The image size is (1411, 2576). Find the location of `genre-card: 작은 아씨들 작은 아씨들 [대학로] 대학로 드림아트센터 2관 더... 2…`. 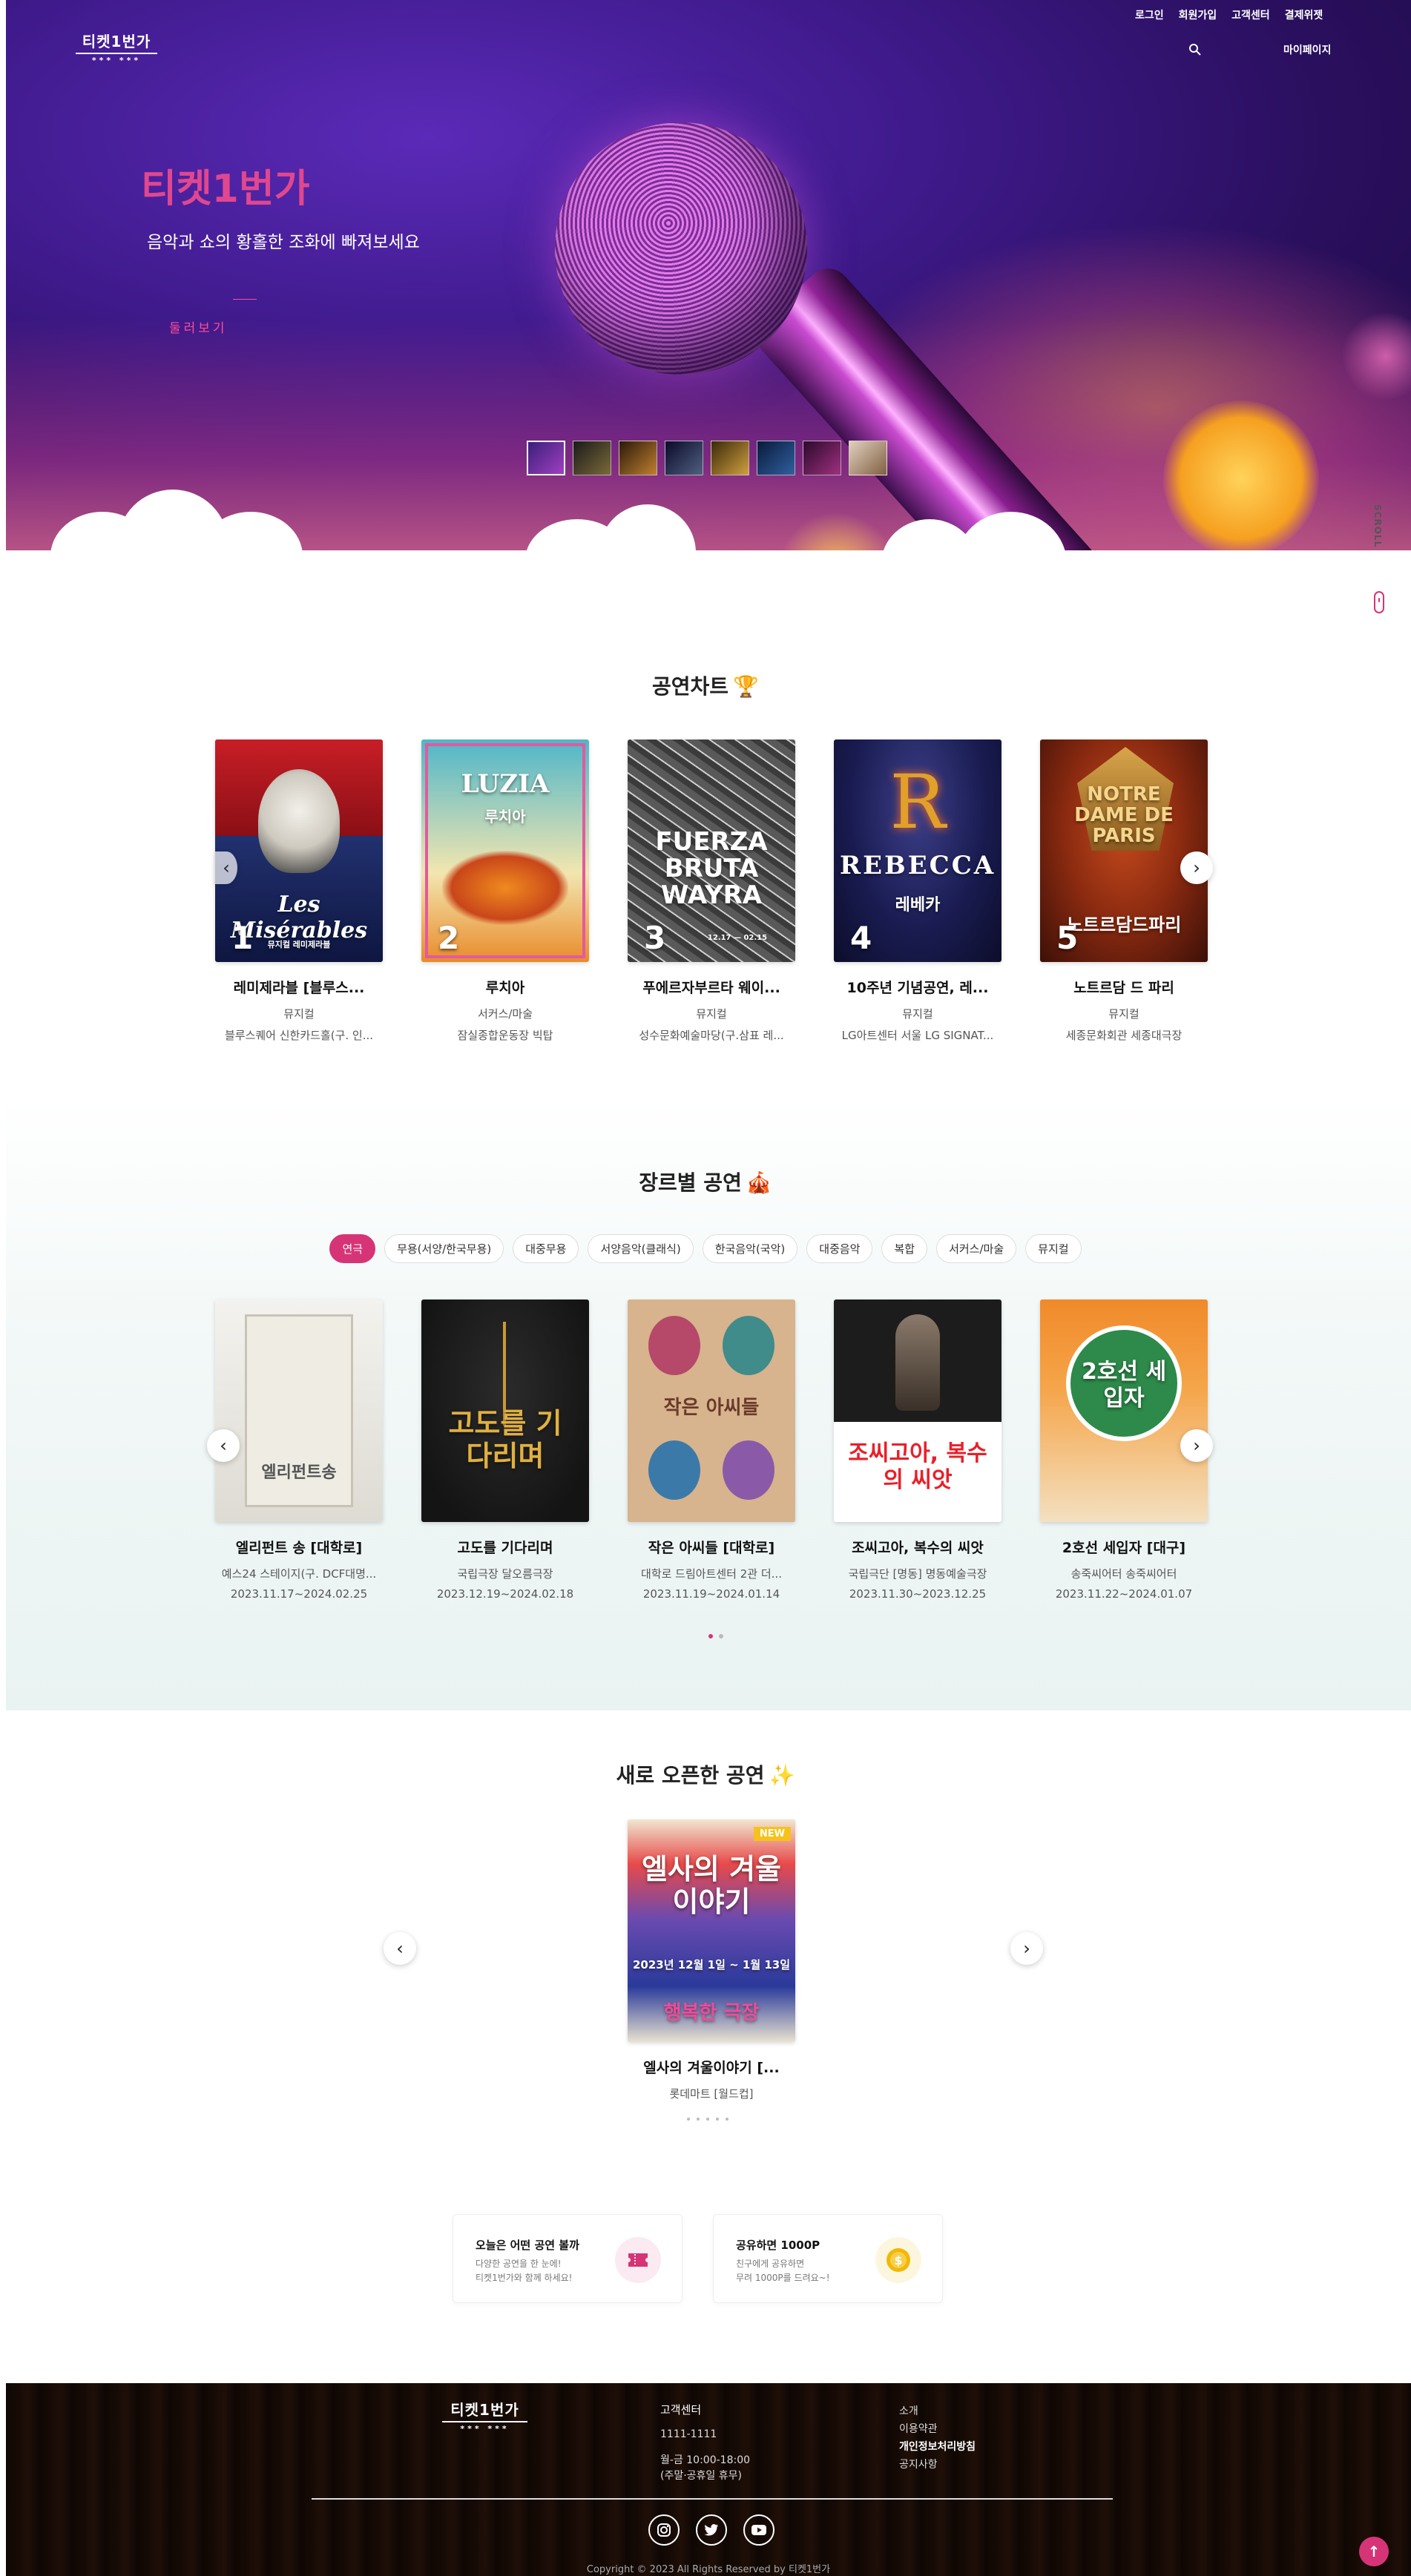

genre-card: 작은 아씨들 작은 아씨들 [대학로] 대학로 드림아트센터 2관 더... 2… is located at coordinates (712, 1450).